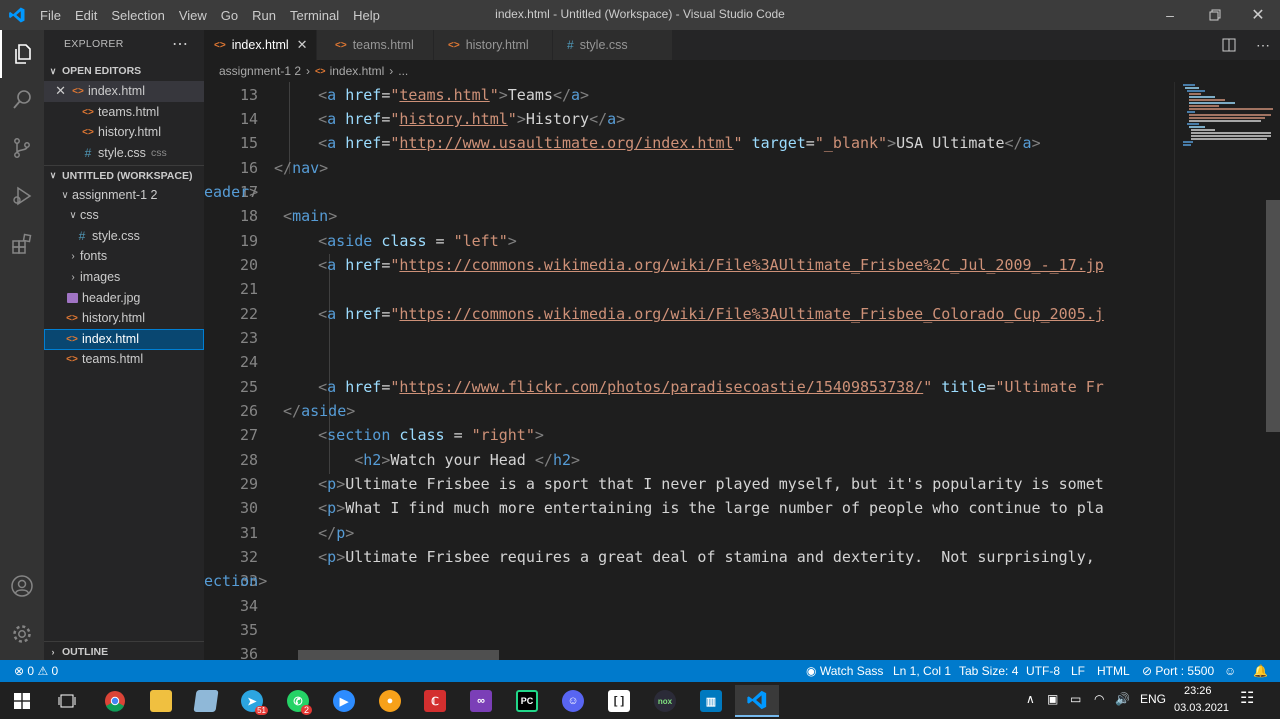 The image size is (1280, 719). Describe the element at coordinates (1153, 699) in the screenshot. I see `input-language: ENG` at that location.